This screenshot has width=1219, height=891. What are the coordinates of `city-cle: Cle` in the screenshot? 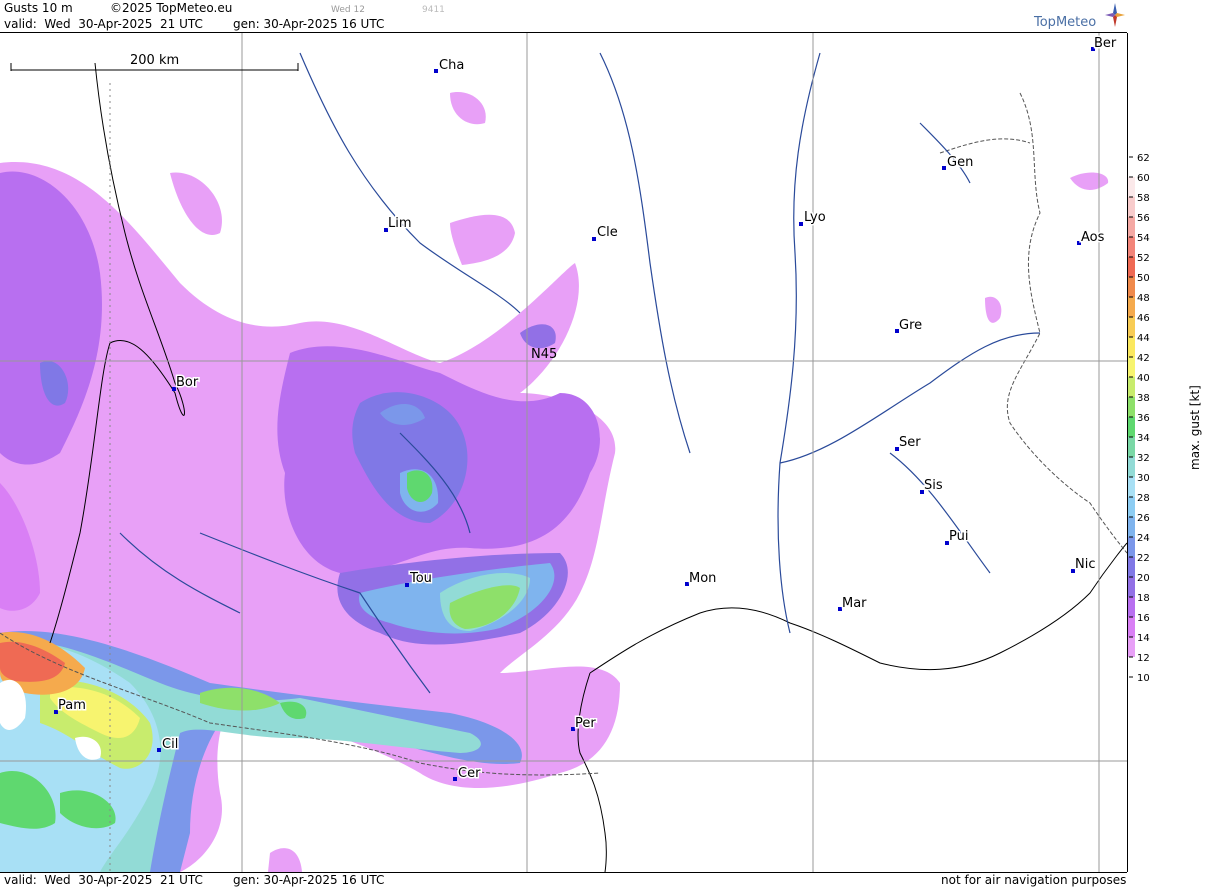 It's located at (605, 233).